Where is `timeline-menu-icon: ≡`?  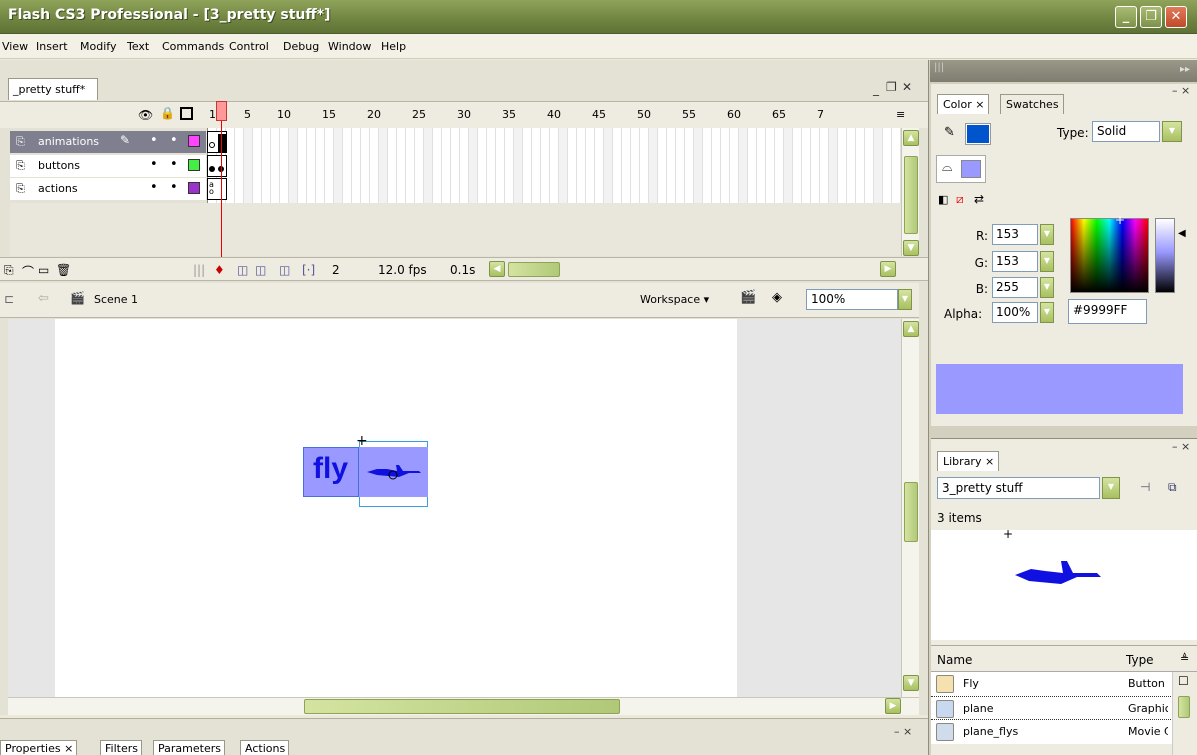 timeline-menu-icon: ≡ is located at coordinates (900, 114).